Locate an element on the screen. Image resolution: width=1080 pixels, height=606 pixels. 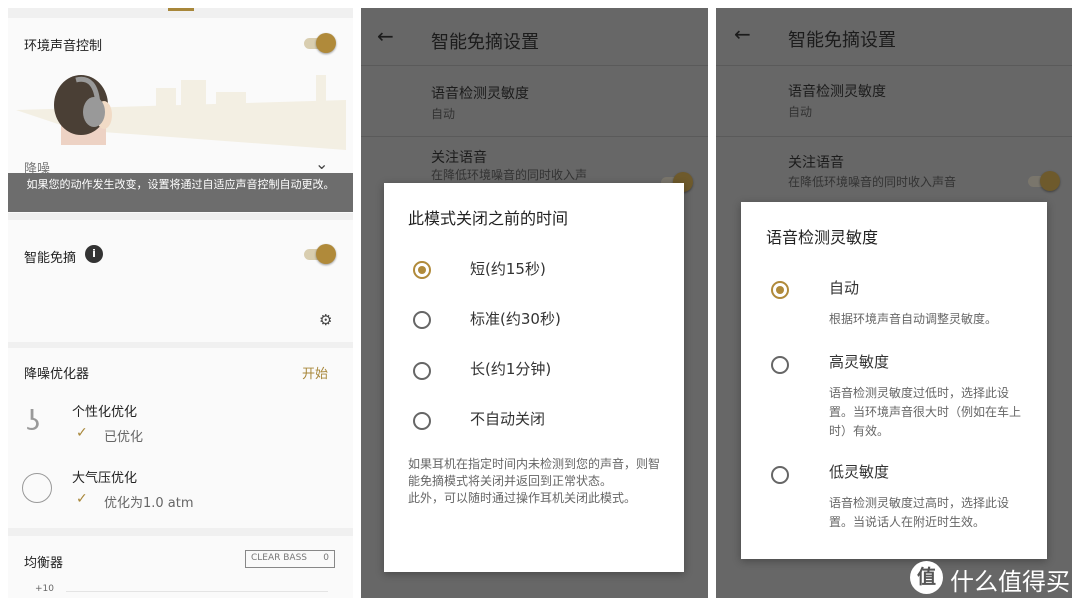
gear-icon: ⚙ is located at coordinates (325, 320).